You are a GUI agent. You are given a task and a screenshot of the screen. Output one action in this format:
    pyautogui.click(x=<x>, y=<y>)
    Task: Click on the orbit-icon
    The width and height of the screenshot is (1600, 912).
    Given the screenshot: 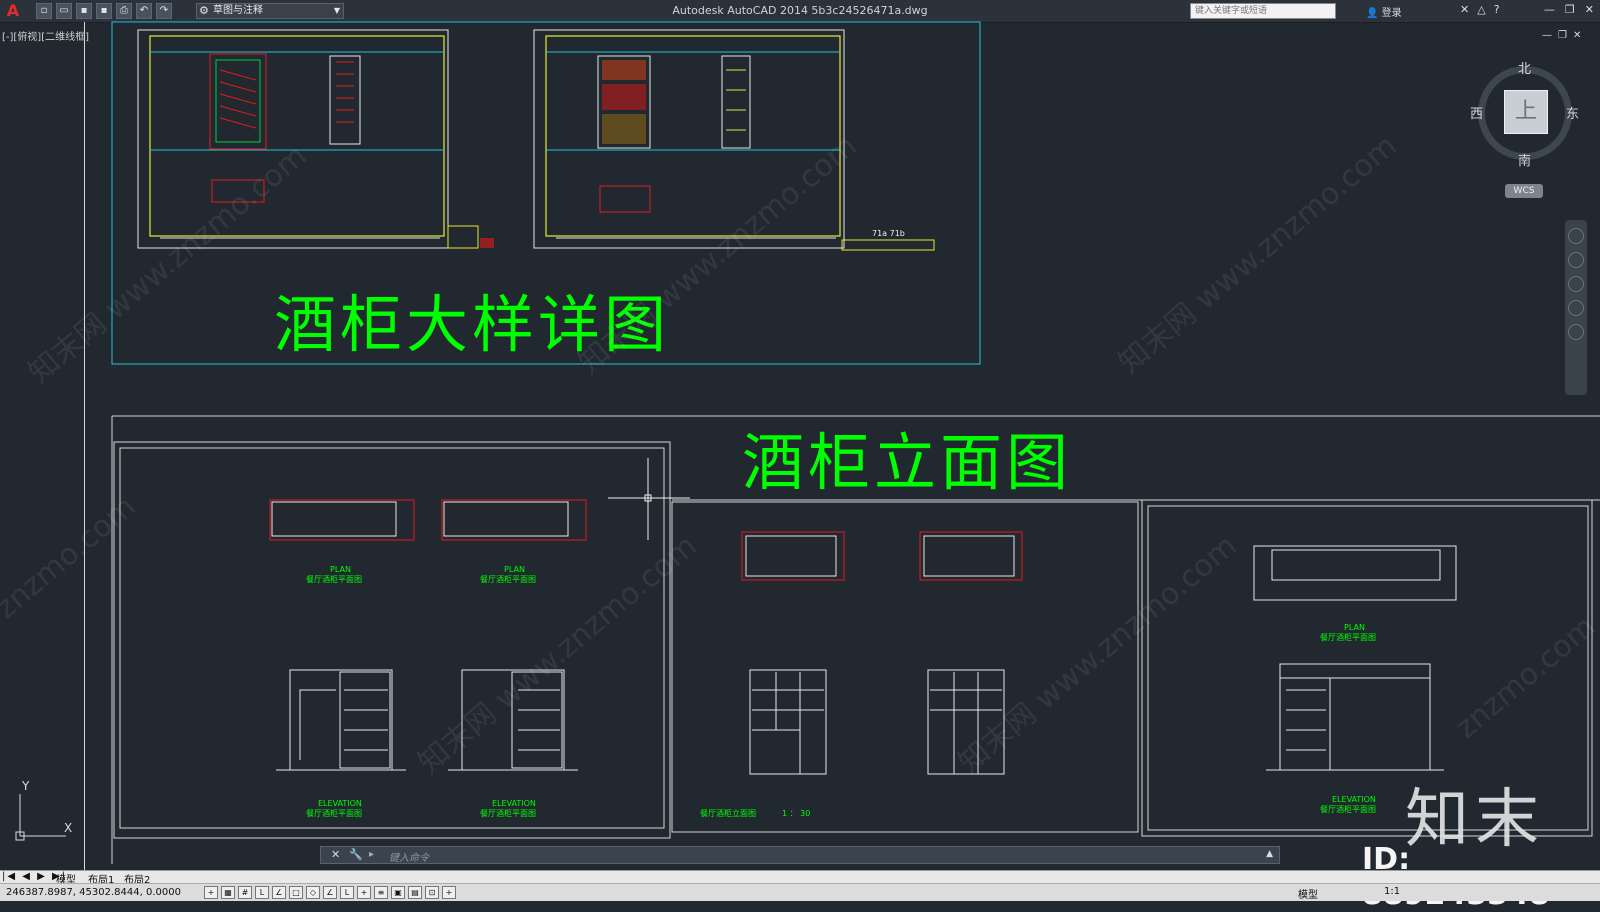 What is the action you would take?
    pyautogui.click(x=1576, y=308)
    